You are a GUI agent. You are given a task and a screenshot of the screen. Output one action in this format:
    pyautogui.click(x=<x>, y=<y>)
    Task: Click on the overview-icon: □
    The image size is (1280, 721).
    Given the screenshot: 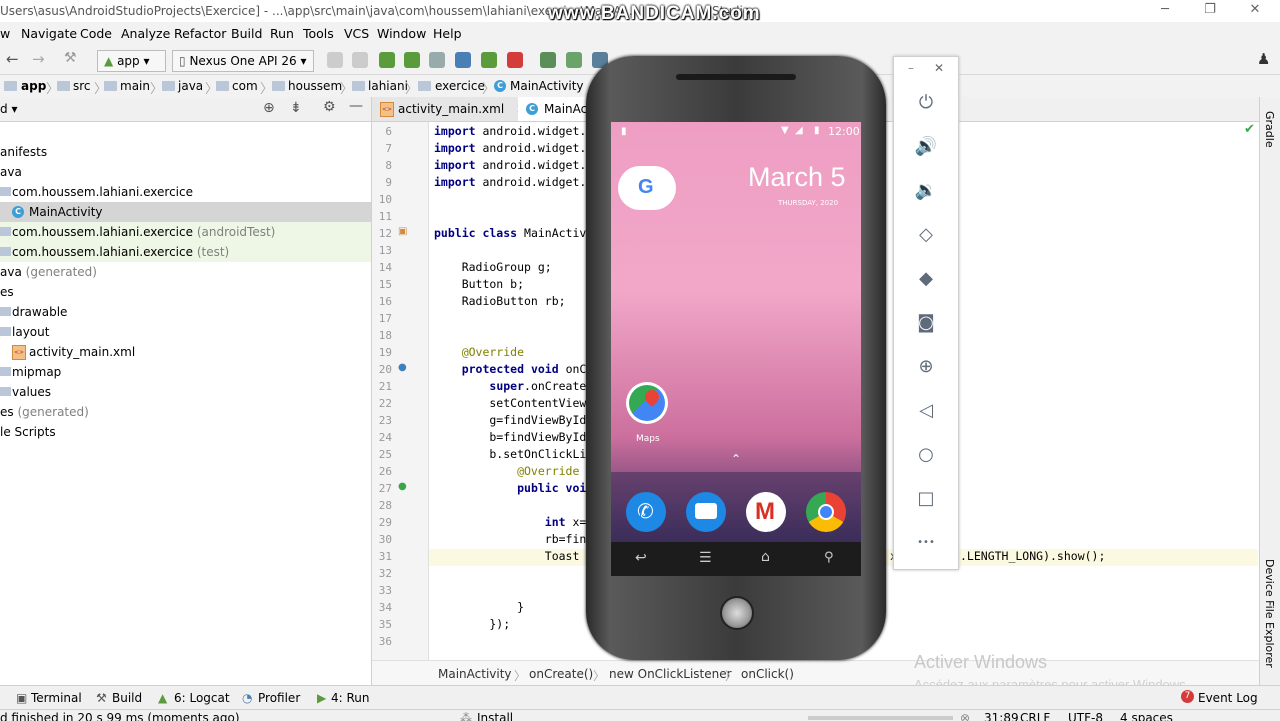 What is the action you would take?
    pyautogui.click(x=926, y=499)
    